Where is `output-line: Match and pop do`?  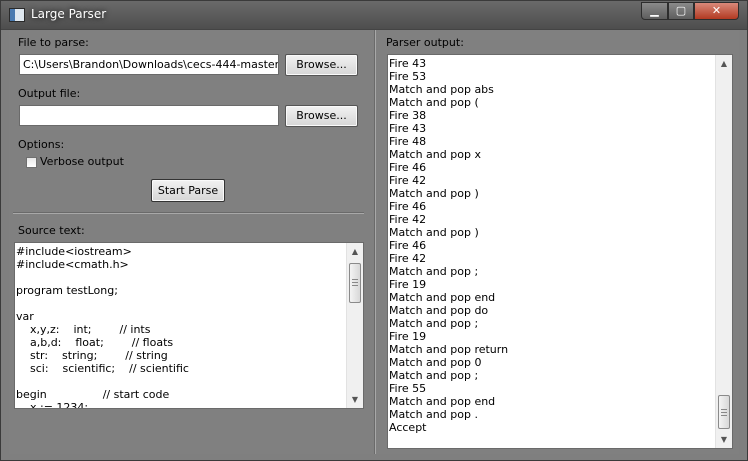 output-line: Match and pop do is located at coordinates (439, 310).